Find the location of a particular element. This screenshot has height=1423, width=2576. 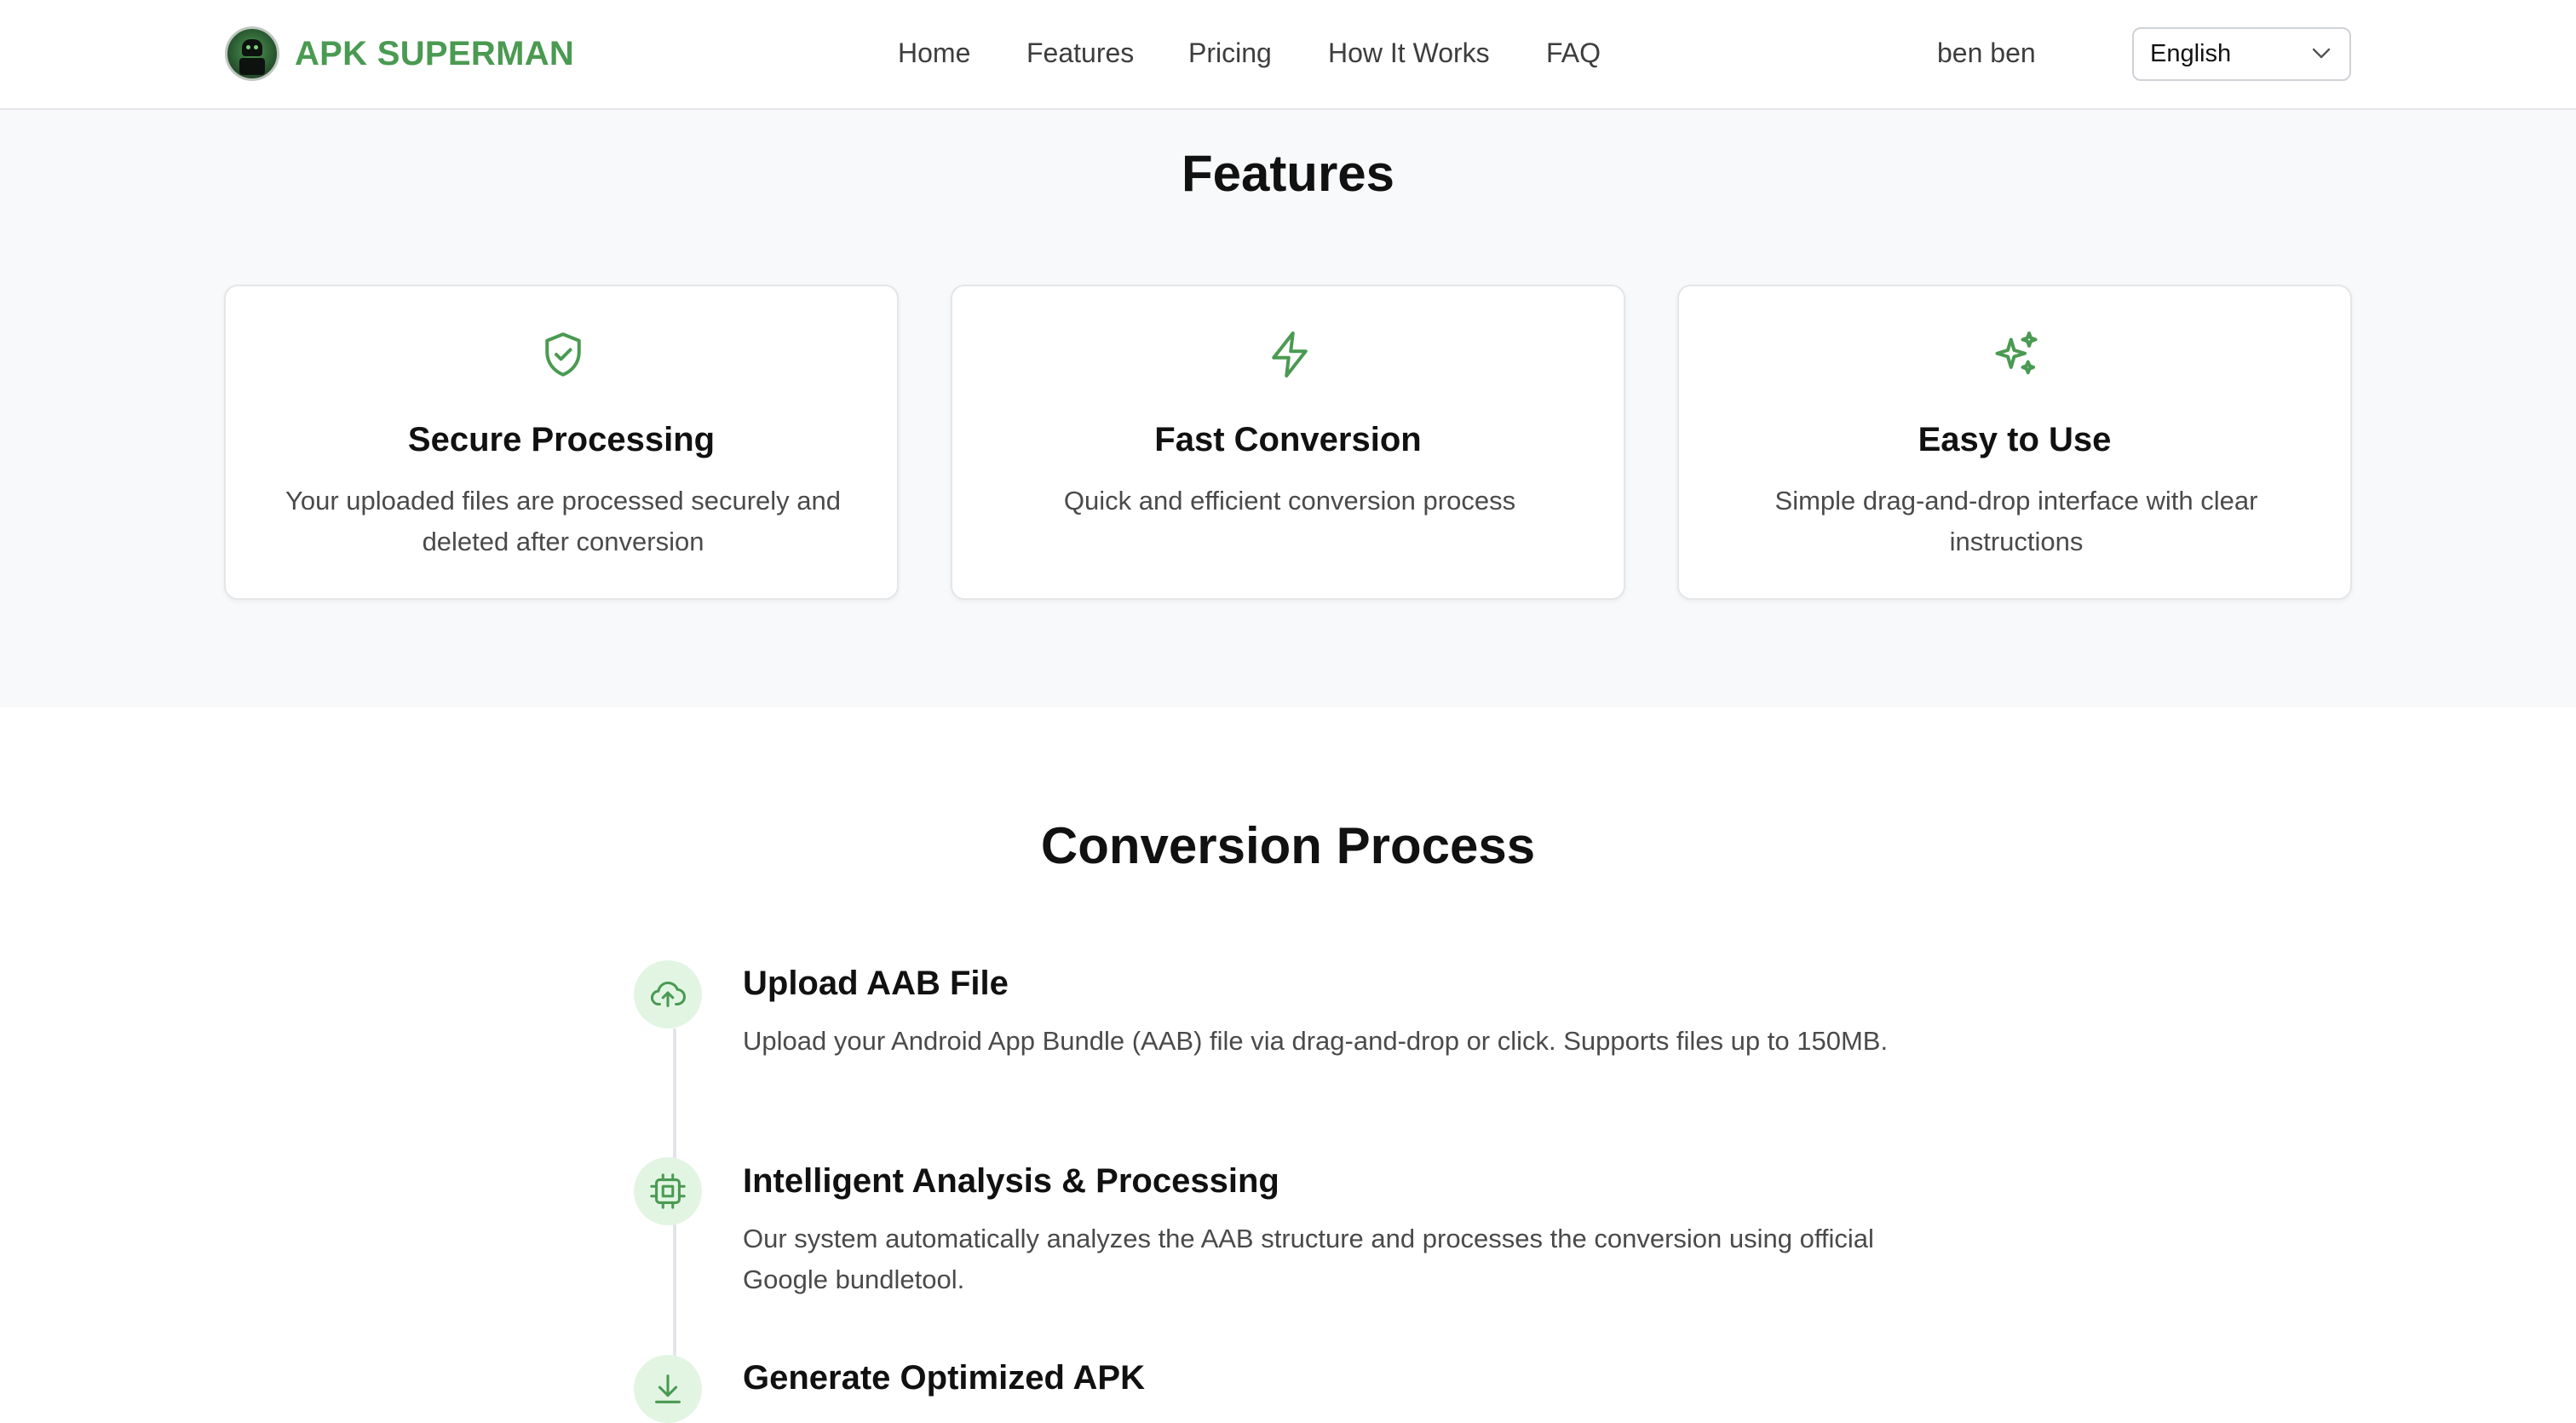

feature-title: Easy to Use is located at coordinates (2015, 439).